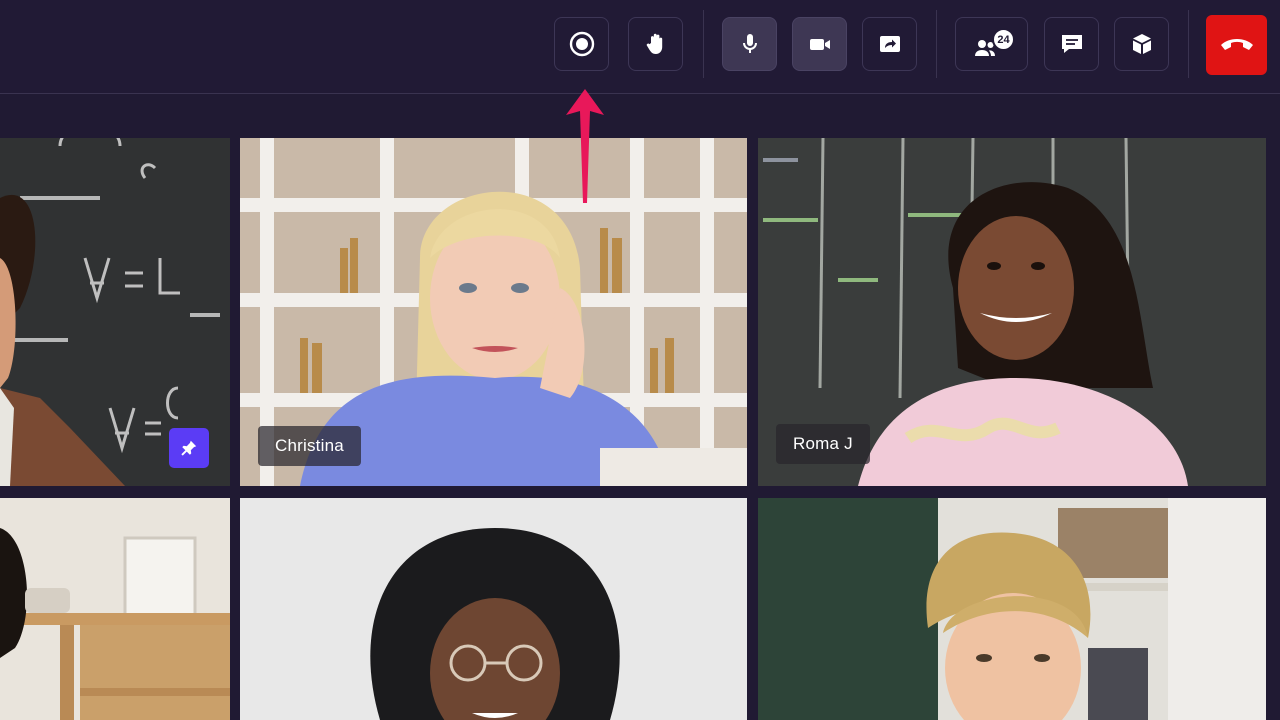 The width and height of the screenshot is (1280, 720). I want to click on chat-button, so click(1071, 44).